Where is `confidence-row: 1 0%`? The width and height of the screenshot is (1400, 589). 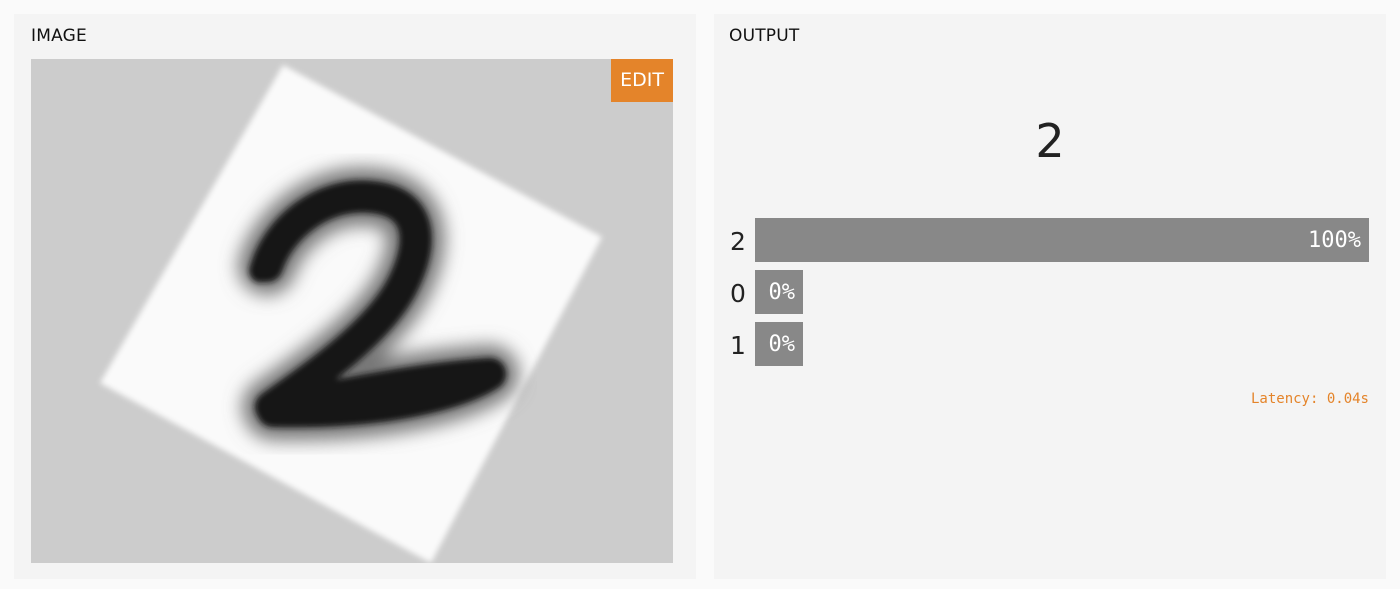 confidence-row: 1 0% is located at coordinates (1050, 344).